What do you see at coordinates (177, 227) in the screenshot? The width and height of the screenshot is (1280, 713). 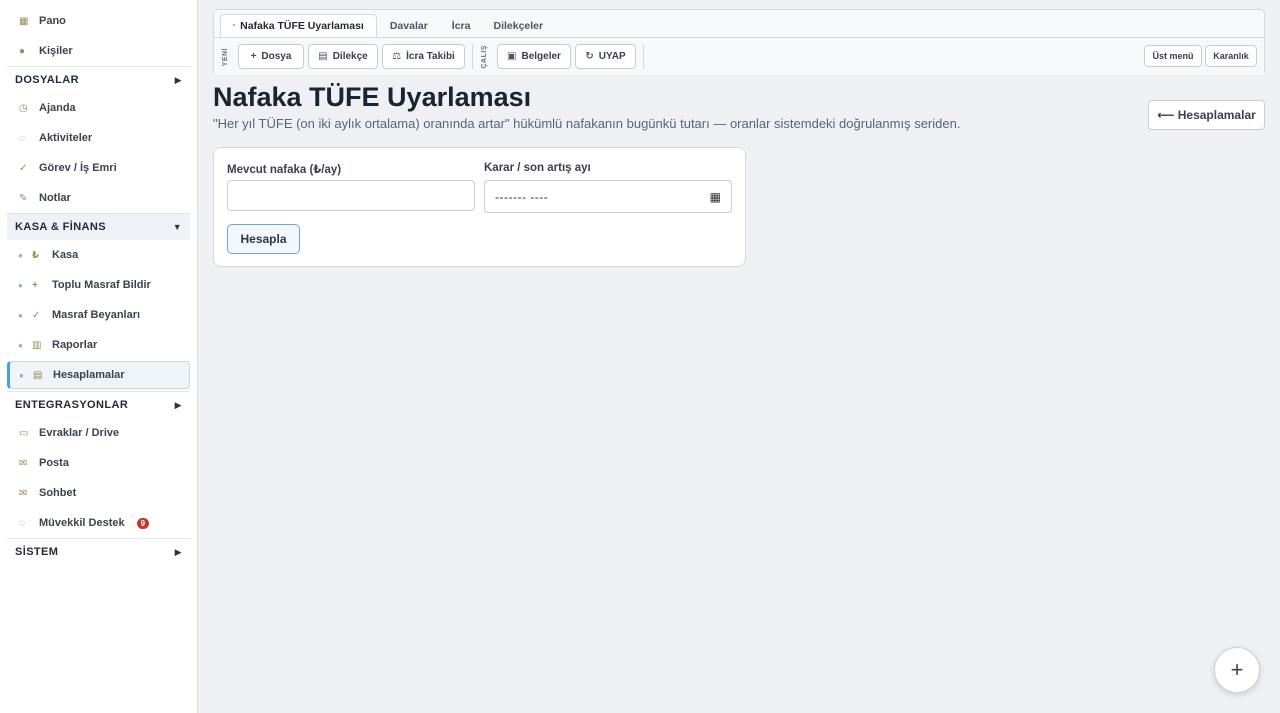 I see `chevron-down-icon: ▼` at bounding box center [177, 227].